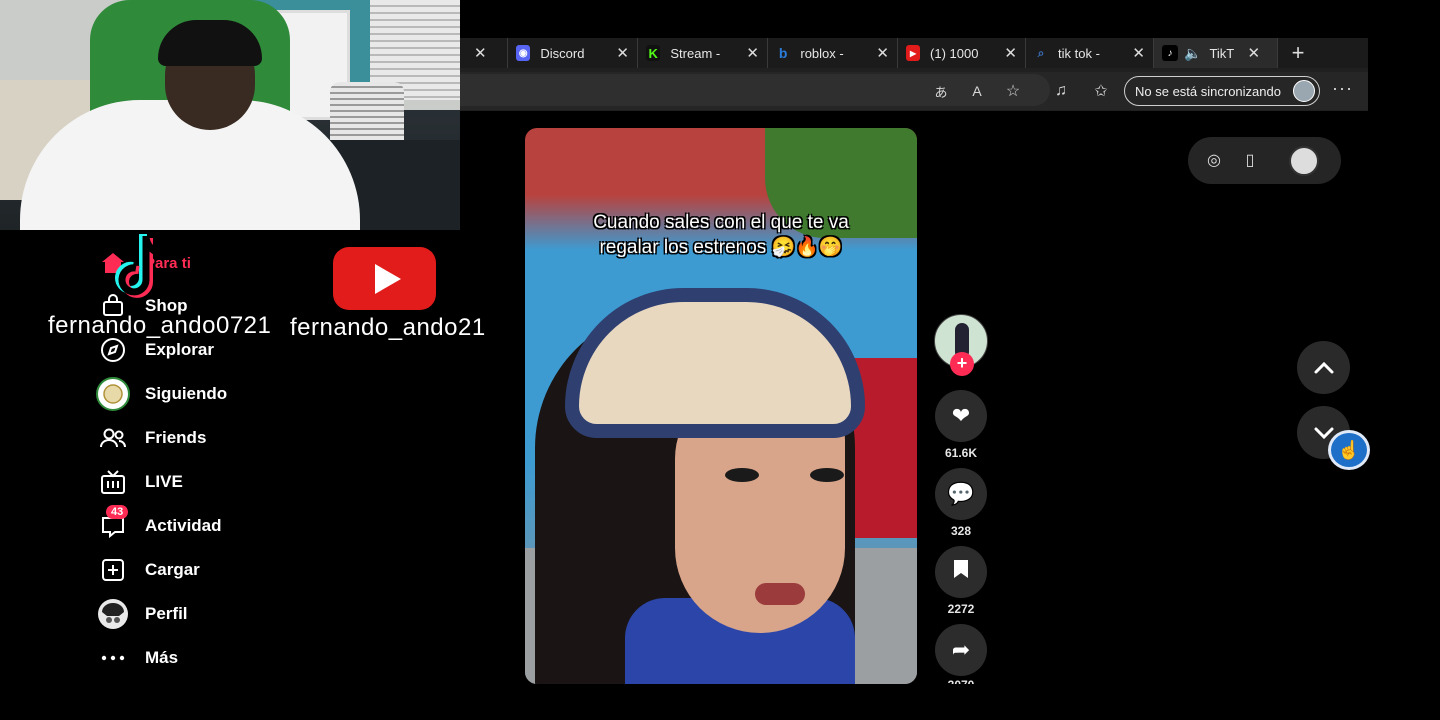  I want to click on tab-title: TikT, so click(1222, 53).